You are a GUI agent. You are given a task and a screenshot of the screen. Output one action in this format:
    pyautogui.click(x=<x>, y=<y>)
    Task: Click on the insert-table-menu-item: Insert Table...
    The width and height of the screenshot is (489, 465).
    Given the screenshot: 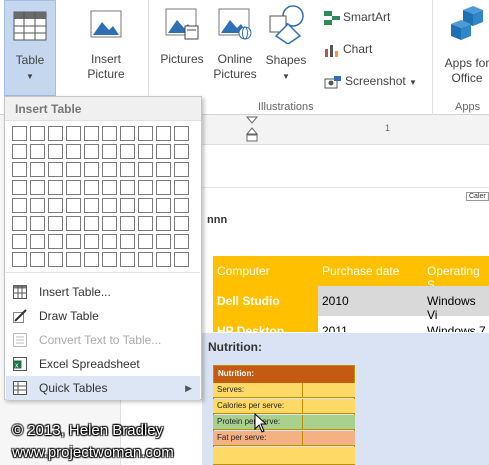 What is the action you would take?
    pyautogui.click(x=103, y=292)
    